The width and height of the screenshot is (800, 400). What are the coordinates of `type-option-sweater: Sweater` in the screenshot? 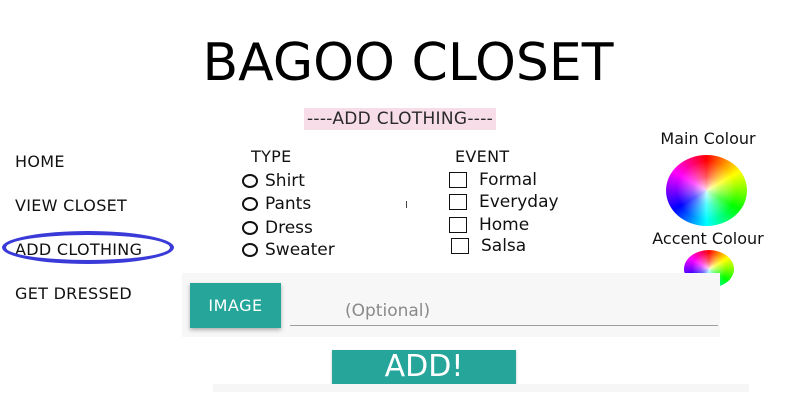 It's located at (288, 250).